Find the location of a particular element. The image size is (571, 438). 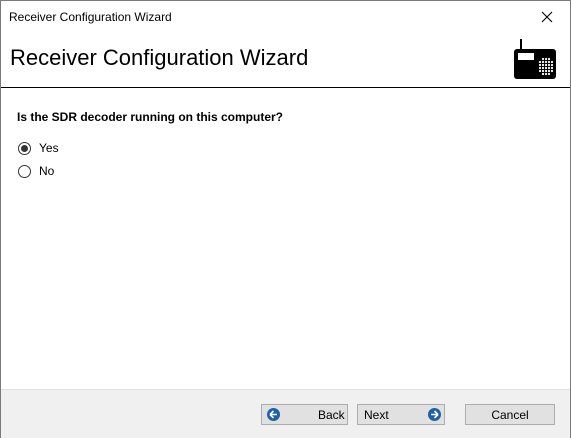

radio-button-selected is located at coordinates (24, 148).